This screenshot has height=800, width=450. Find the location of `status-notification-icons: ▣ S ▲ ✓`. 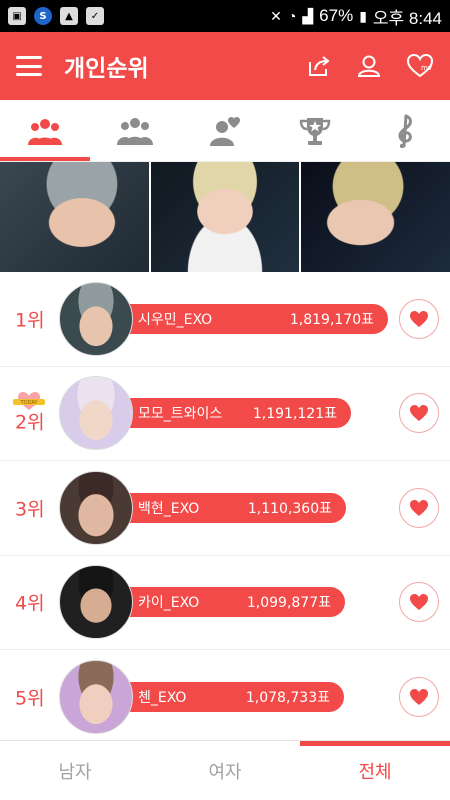

status-notification-icons: ▣ S ▲ ✓ is located at coordinates (56, 16).